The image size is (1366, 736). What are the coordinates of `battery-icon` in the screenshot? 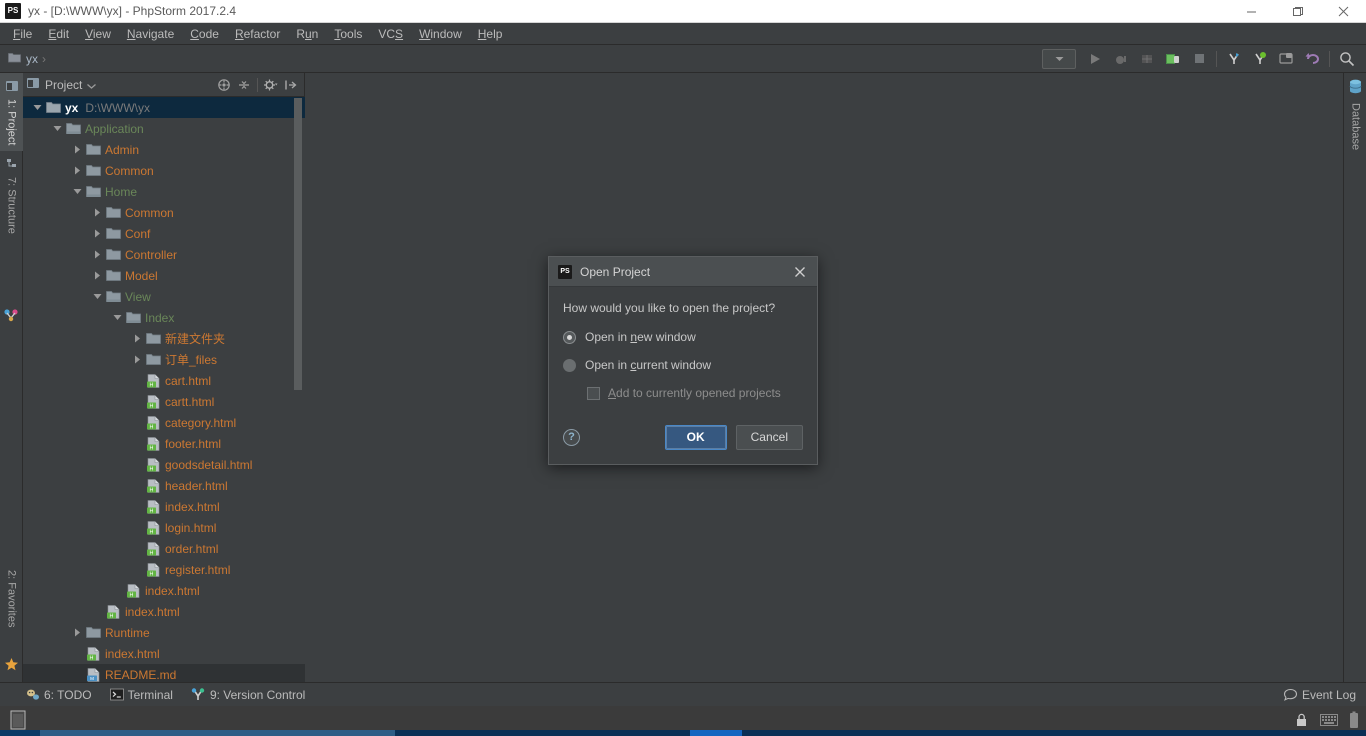 It's located at (1354, 721).